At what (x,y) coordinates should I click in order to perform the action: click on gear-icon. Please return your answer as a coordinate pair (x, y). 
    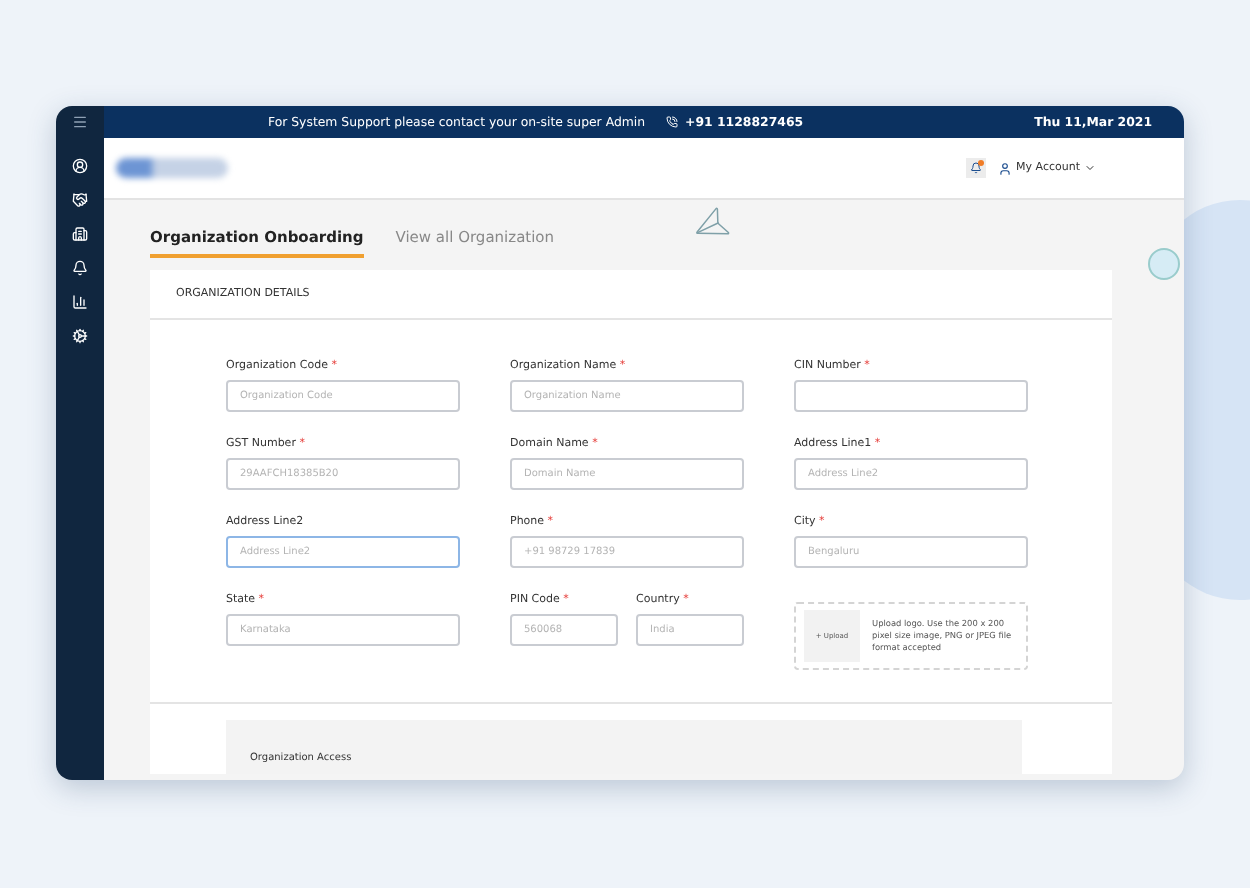
    Looking at the image, I should click on (80, 336).